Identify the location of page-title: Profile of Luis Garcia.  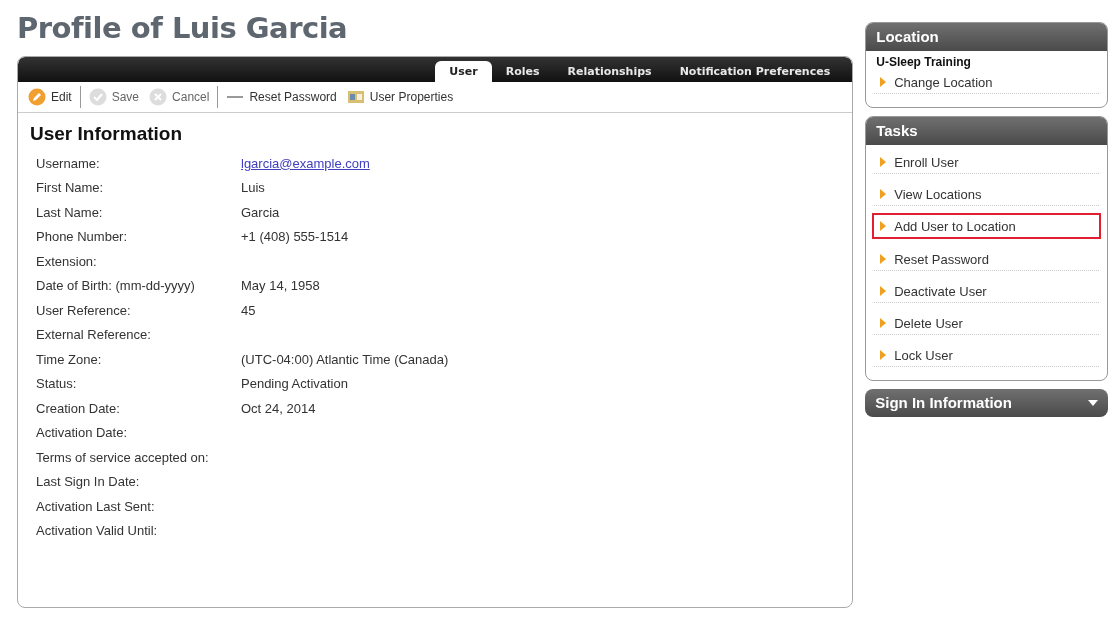
(183, 28).